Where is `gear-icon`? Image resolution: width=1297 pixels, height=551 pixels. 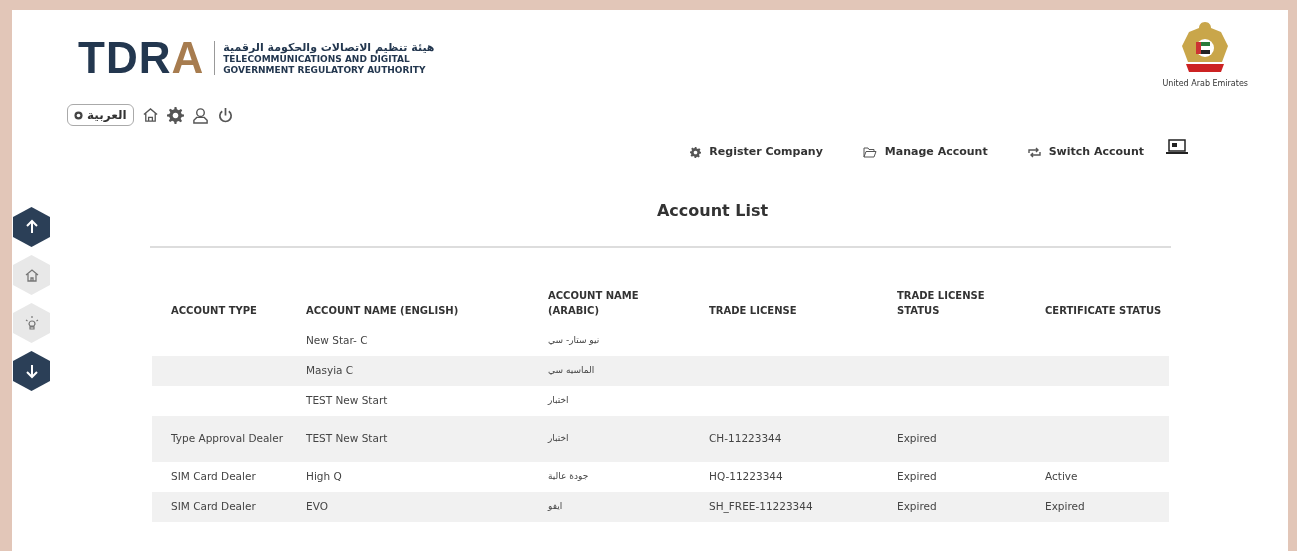
gear-icon is located at coordinates (696, 152).